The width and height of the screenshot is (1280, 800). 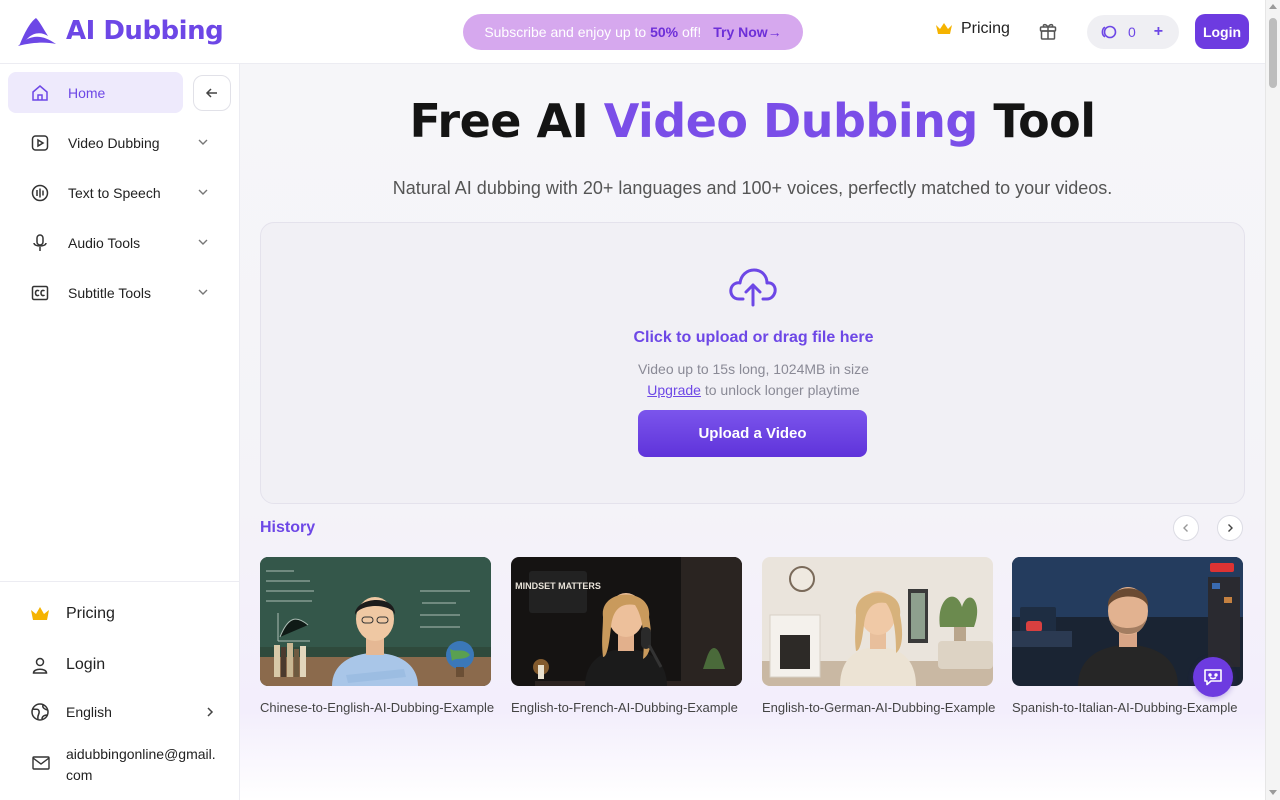 I want to click on history-card-title: English-to-German-AI-Dubbing-Example, so click(x=879, y=707).